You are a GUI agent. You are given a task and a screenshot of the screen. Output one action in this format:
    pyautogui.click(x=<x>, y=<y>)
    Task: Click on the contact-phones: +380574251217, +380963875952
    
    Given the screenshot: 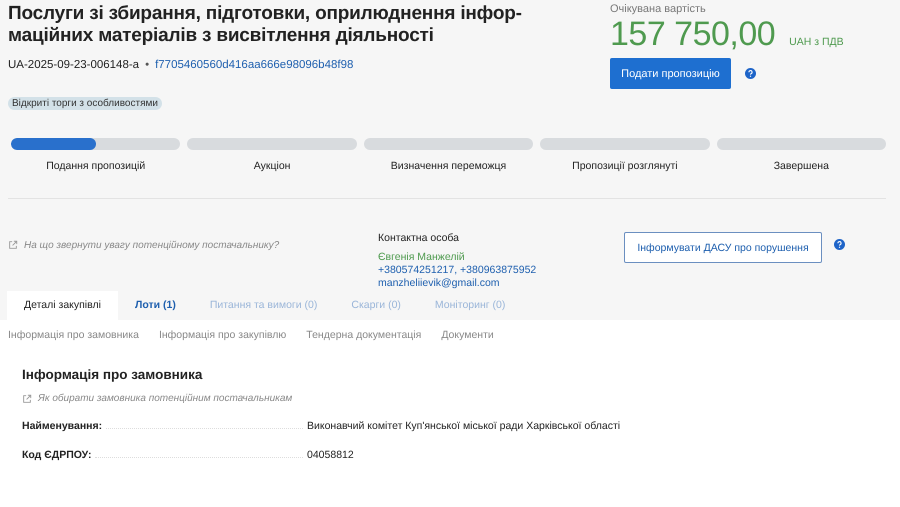 What is the action you would take?
    pyautogui.click(x=501, y=270)
    